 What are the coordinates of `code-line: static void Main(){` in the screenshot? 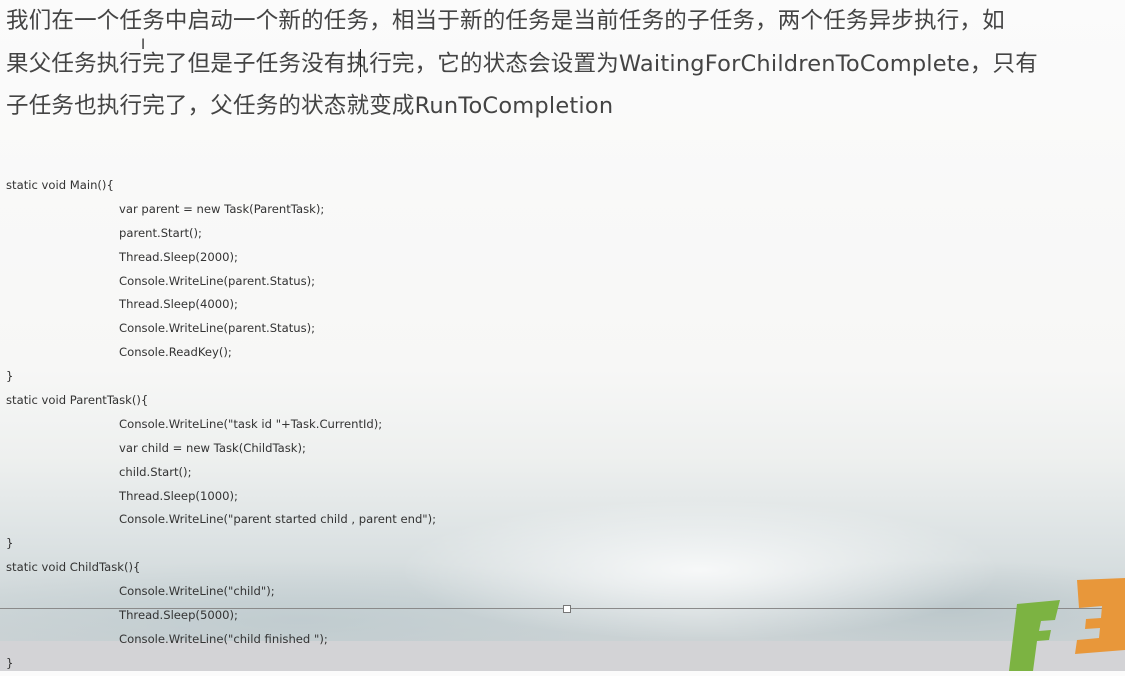 It's located at (60, 185).